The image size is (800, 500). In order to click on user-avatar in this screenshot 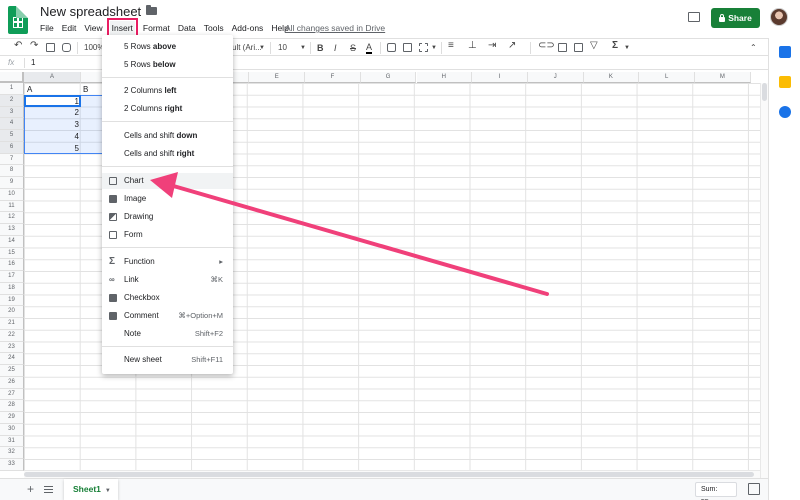, I will do `click(779, 17)`.